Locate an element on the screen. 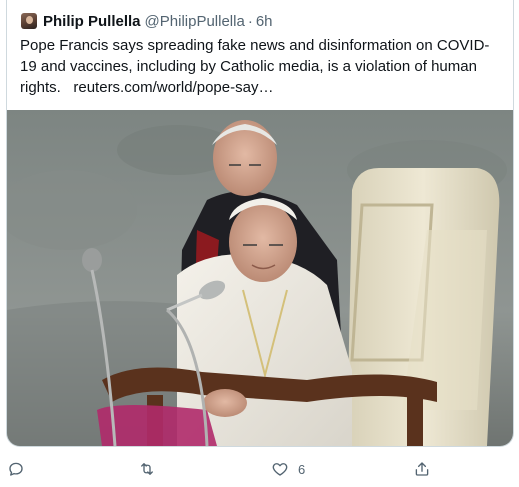  tweet-header: Philip Pullella @PhilipPullella · 6h is located at coordinates (147, 21).